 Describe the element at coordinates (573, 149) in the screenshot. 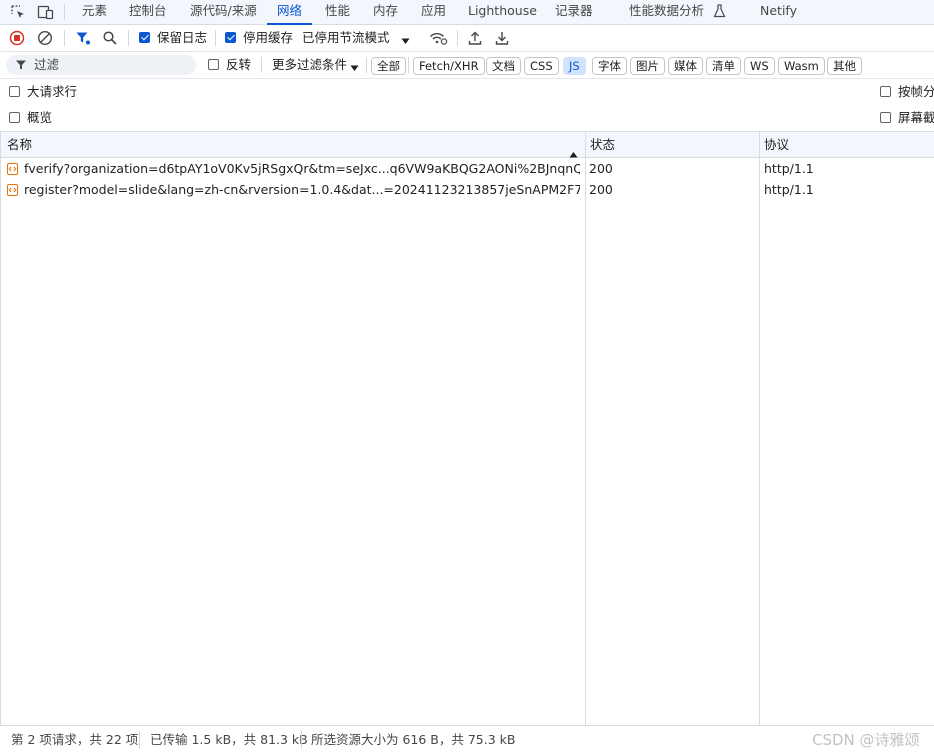

I see `sort-ascending-icon` at that location.